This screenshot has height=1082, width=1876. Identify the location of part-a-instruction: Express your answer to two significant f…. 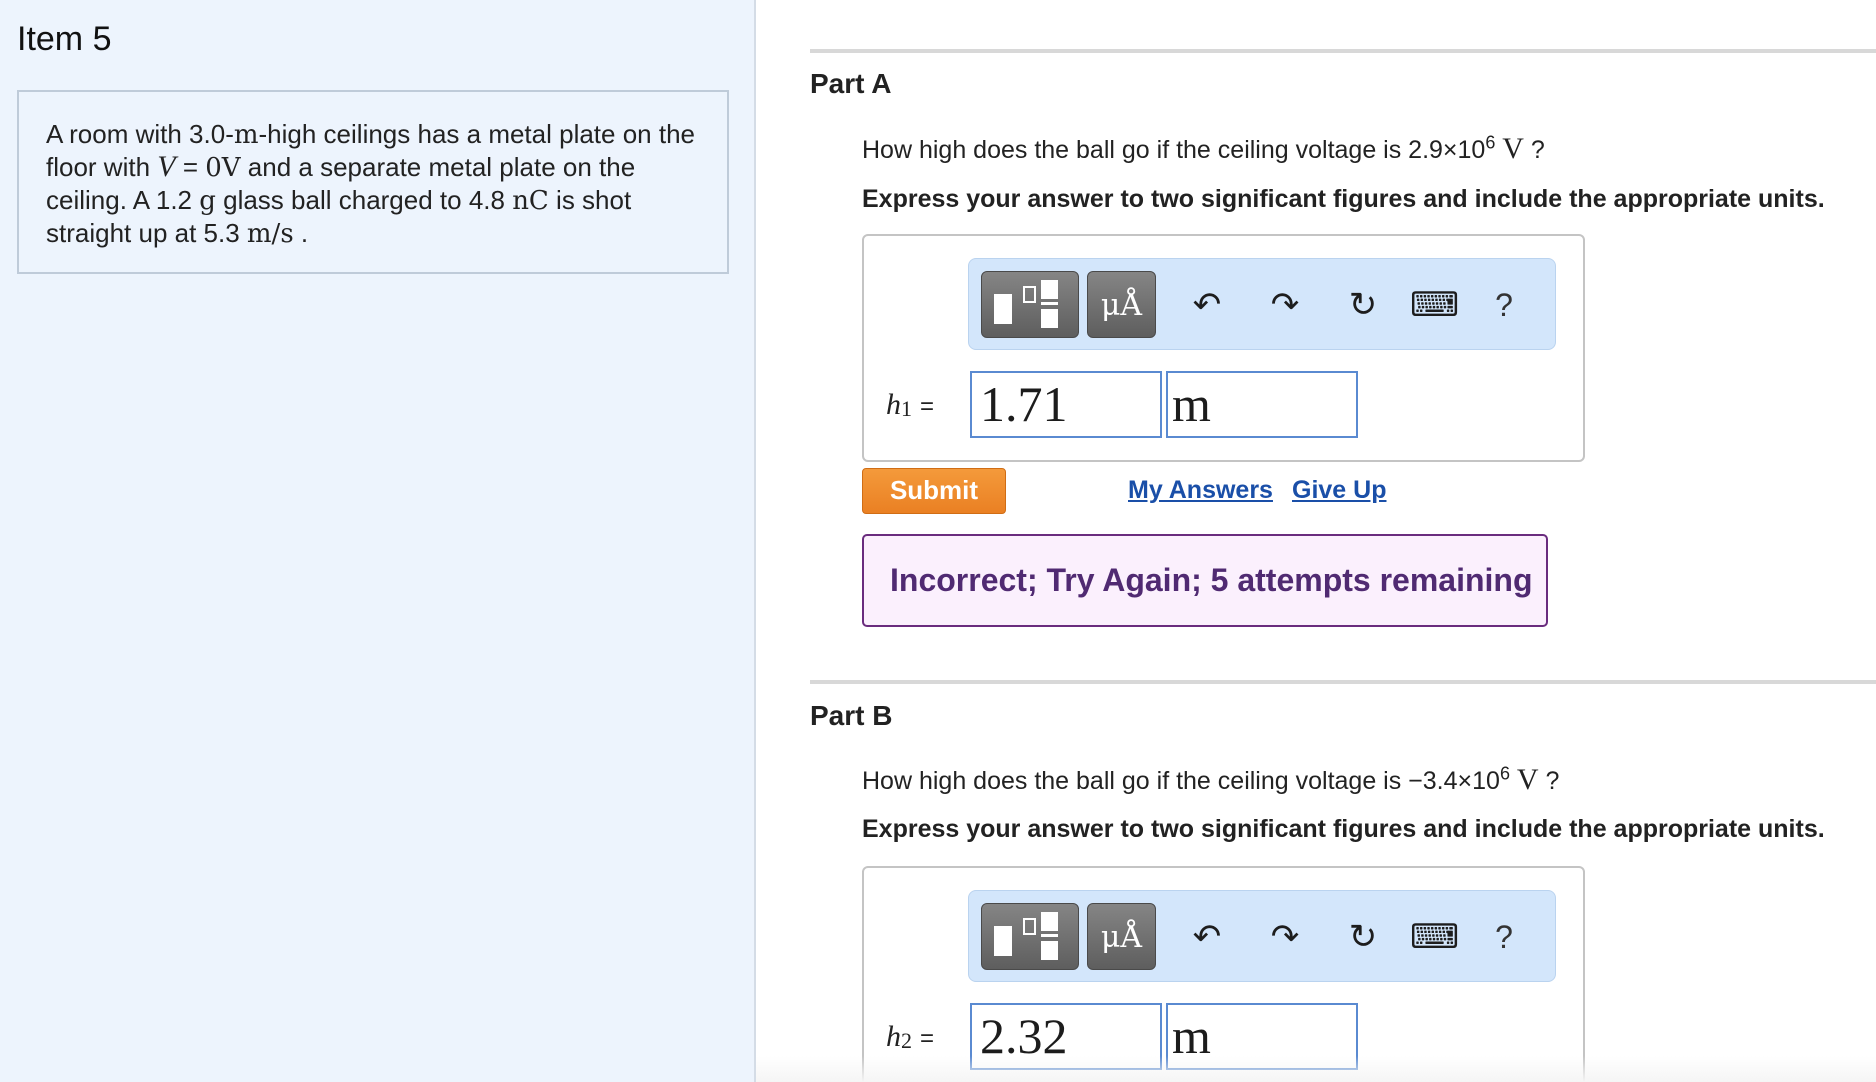
(1343, 199).